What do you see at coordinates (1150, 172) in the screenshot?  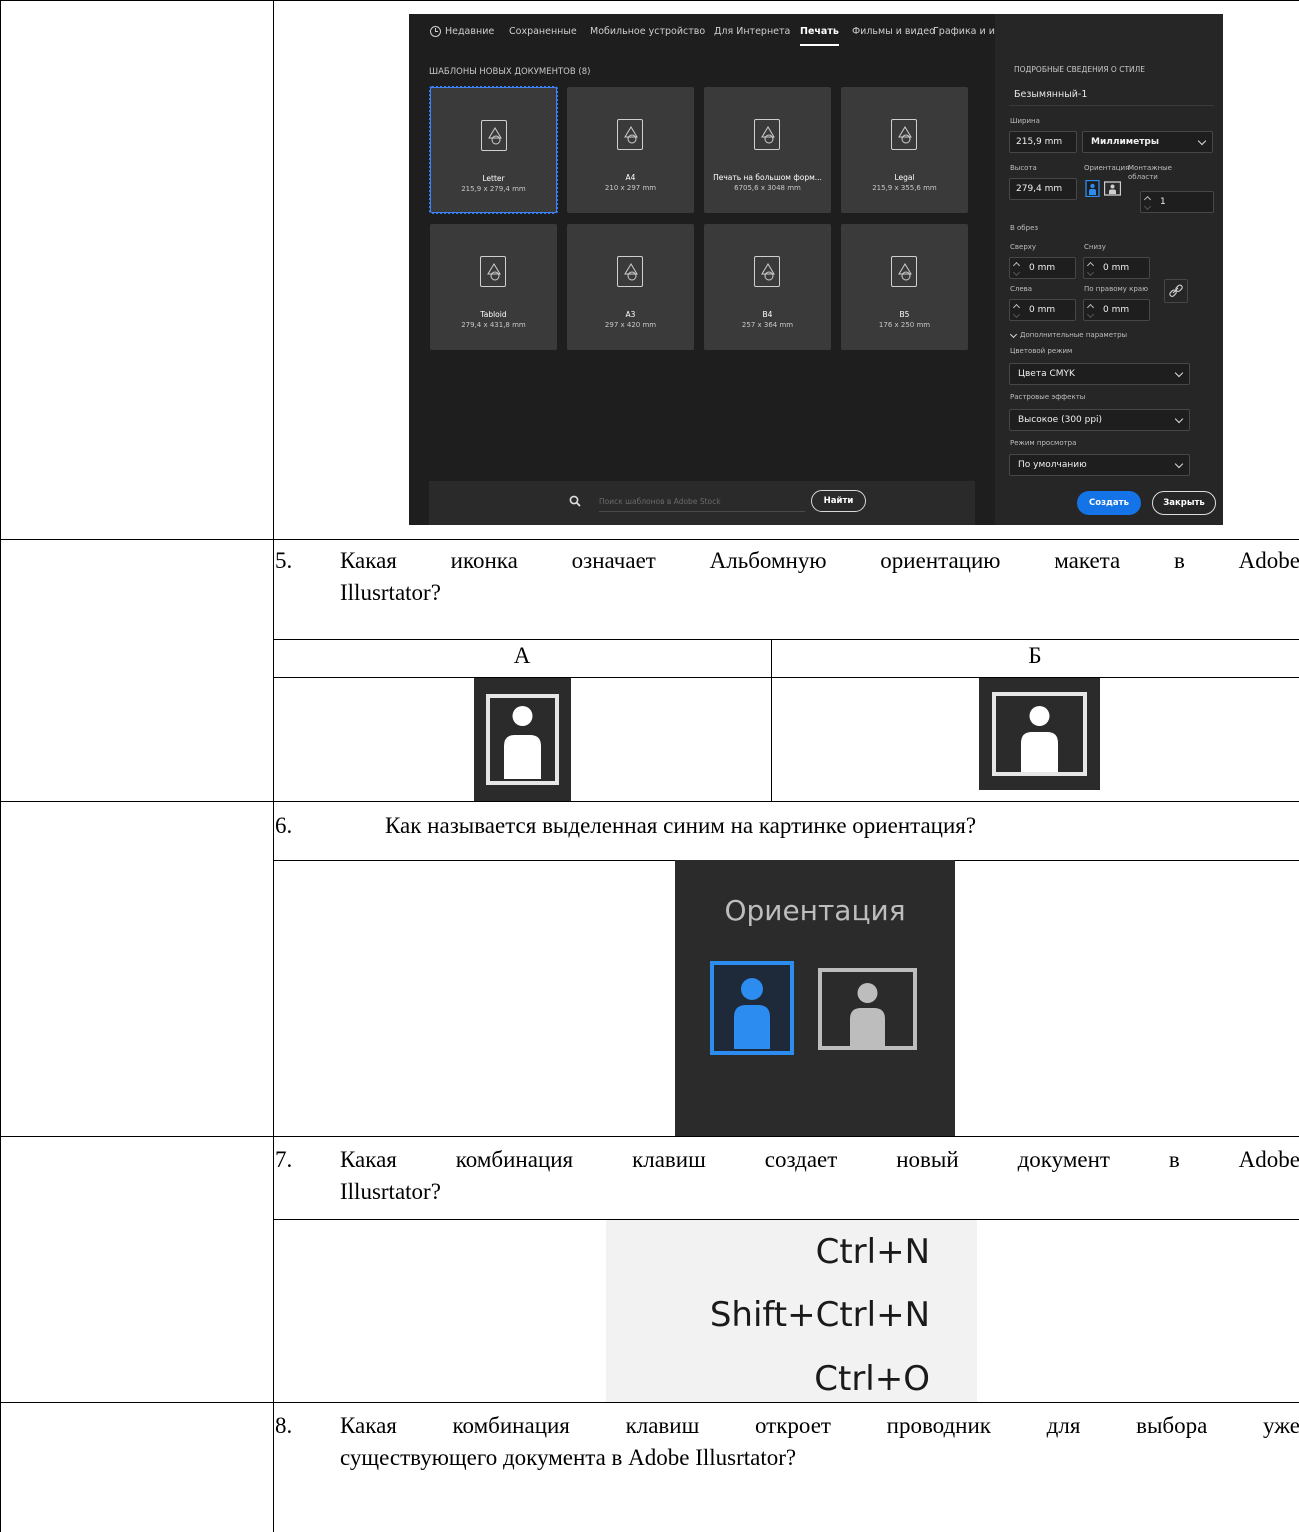 I see `artboards-label: Монтажные области` at bounding box center [1150, 172].